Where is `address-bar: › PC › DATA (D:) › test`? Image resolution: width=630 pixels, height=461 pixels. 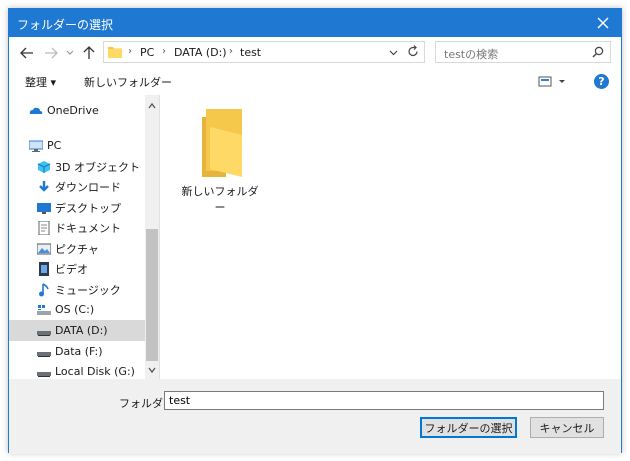 address-bar: › PC › DATA (D:) › test is located at coordinates (264, 52).